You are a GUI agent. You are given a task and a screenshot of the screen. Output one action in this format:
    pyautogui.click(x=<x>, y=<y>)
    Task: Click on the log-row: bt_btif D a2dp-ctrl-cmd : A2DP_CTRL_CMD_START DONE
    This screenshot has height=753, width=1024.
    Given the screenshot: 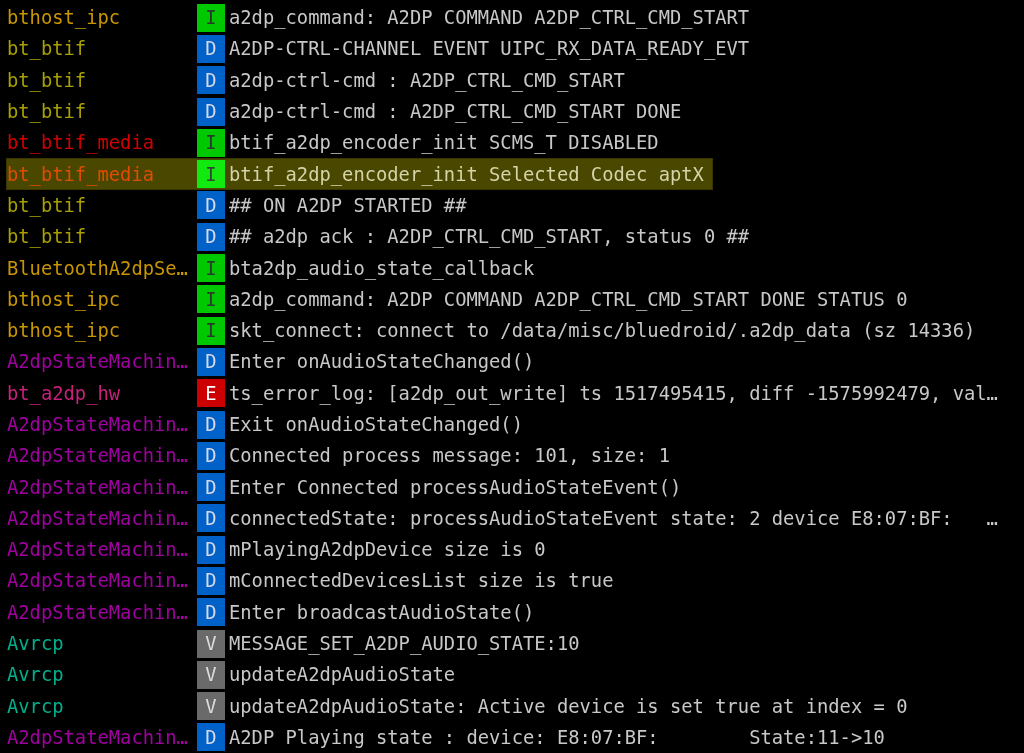 What is the action you would take?
    pyautogui.click(x=348, y=111)
    